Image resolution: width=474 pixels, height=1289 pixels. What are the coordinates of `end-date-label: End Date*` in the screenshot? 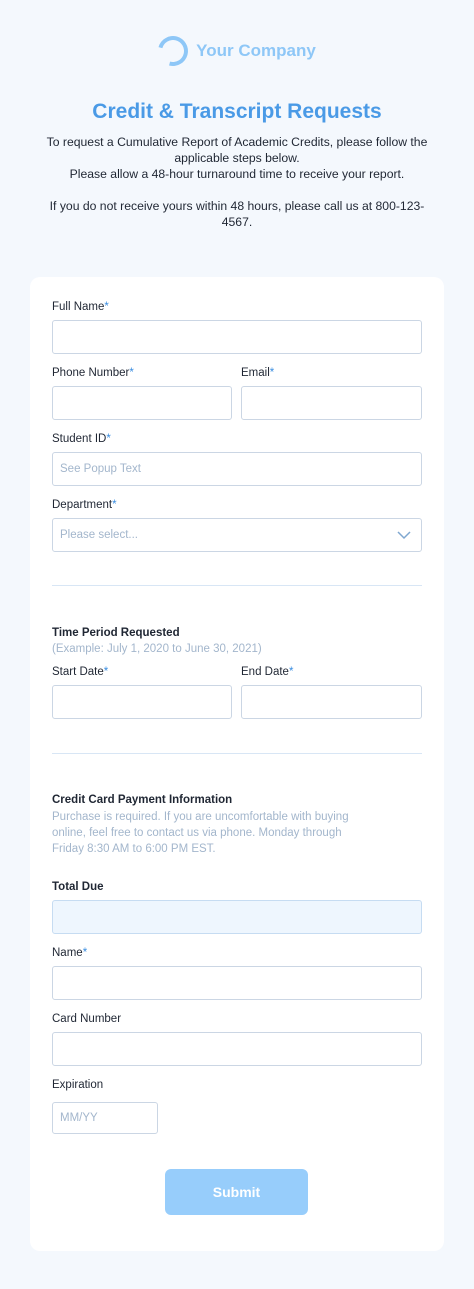 It's located at (267, 672).